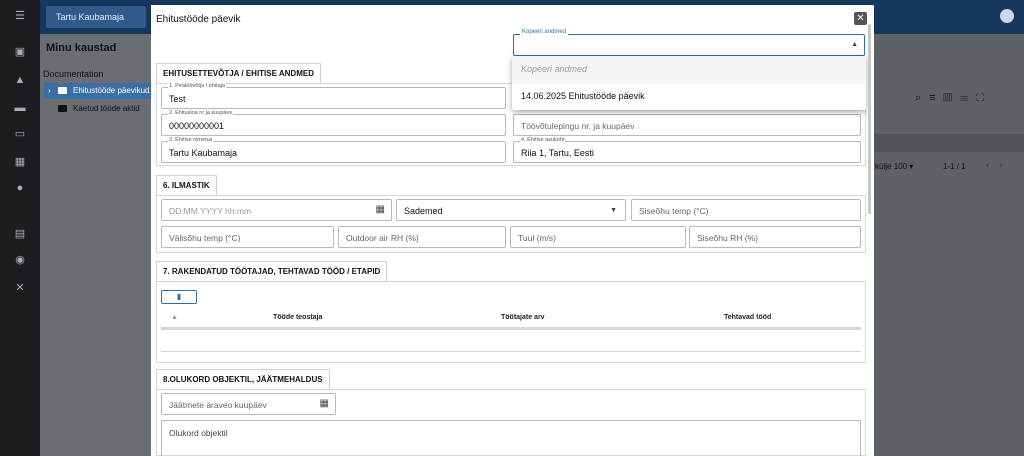 The image size is (1024, 456). Describe the element at coordinates (20, 188) in the screenshot. I see `users-icon: ●` at that location.